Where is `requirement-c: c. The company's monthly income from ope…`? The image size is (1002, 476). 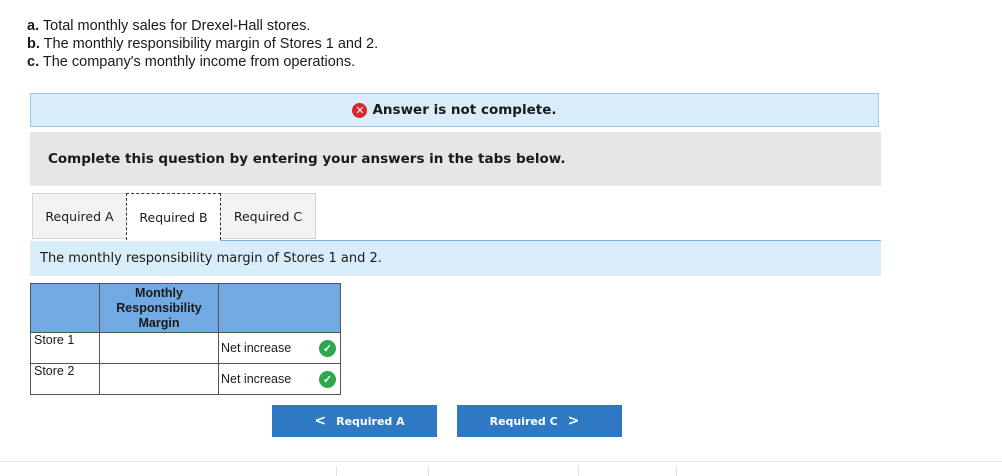 requirement-c: c. The company's monthly income from ope… is located at coordinates (191, 62).